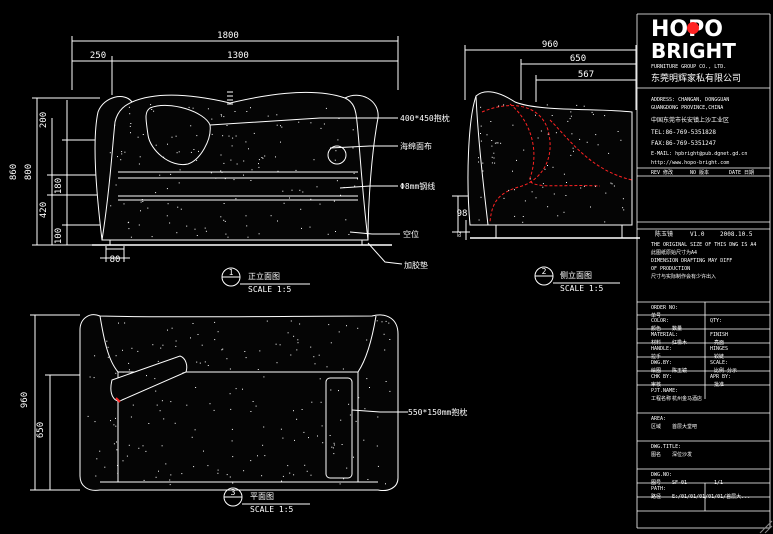  Describe the element at coordinates (270, 289) in the screenshot. I see `front-scale: SCALE 1:5` at that location.